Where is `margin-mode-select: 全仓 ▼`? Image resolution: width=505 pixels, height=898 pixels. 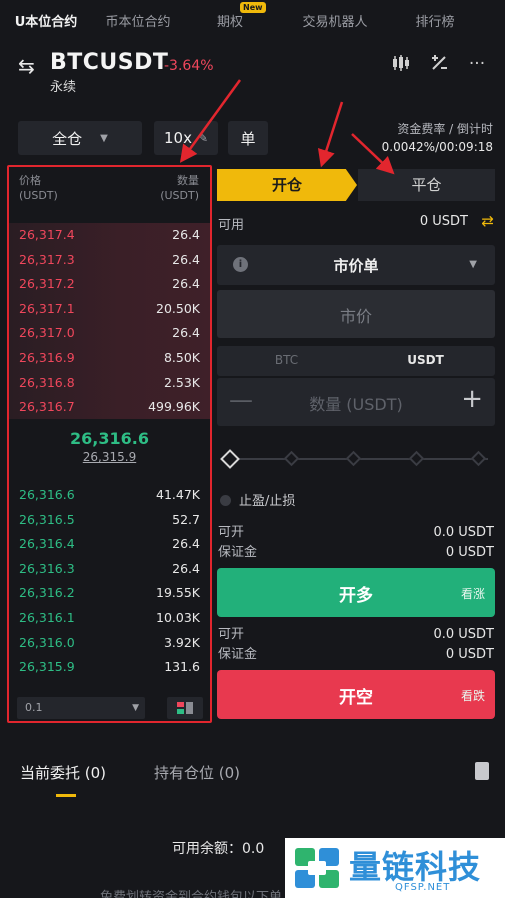 margin-mode-select: 全仓 ▼ is located at coordinates (80, 138).